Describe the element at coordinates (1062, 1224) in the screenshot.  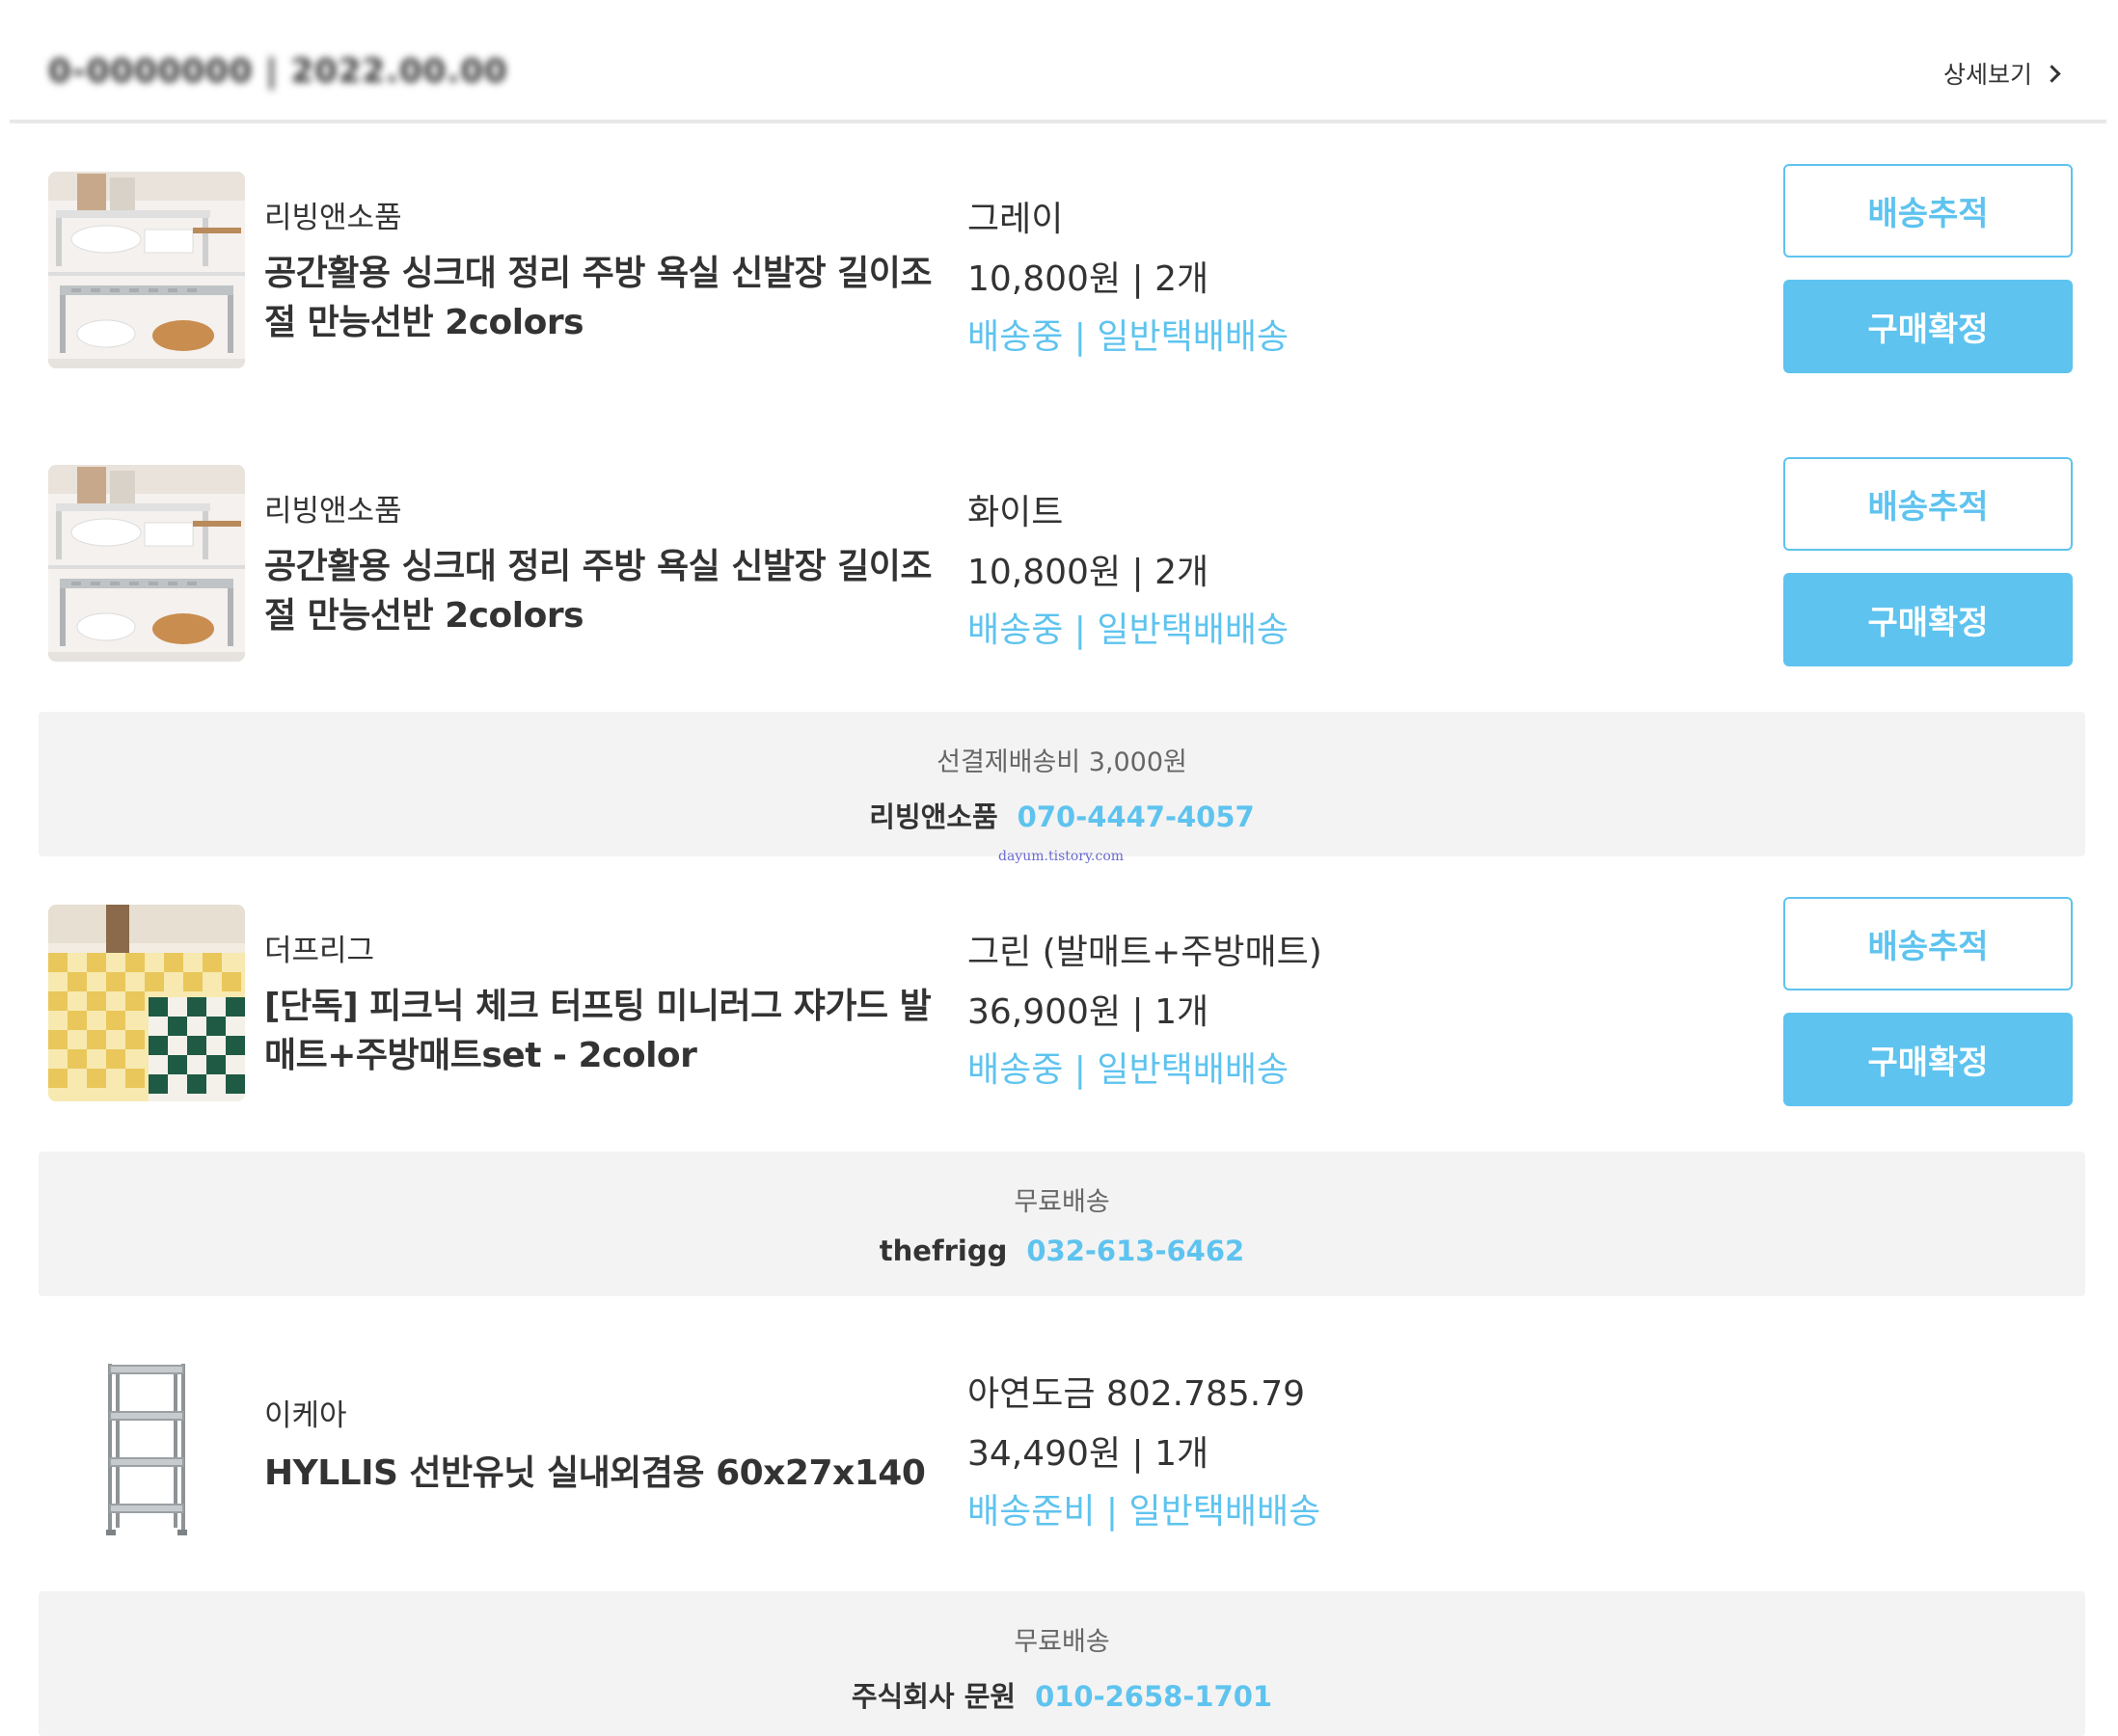
I see `shipping-info-box: 무료배송 thefrigg 032-613-6462` at that location.